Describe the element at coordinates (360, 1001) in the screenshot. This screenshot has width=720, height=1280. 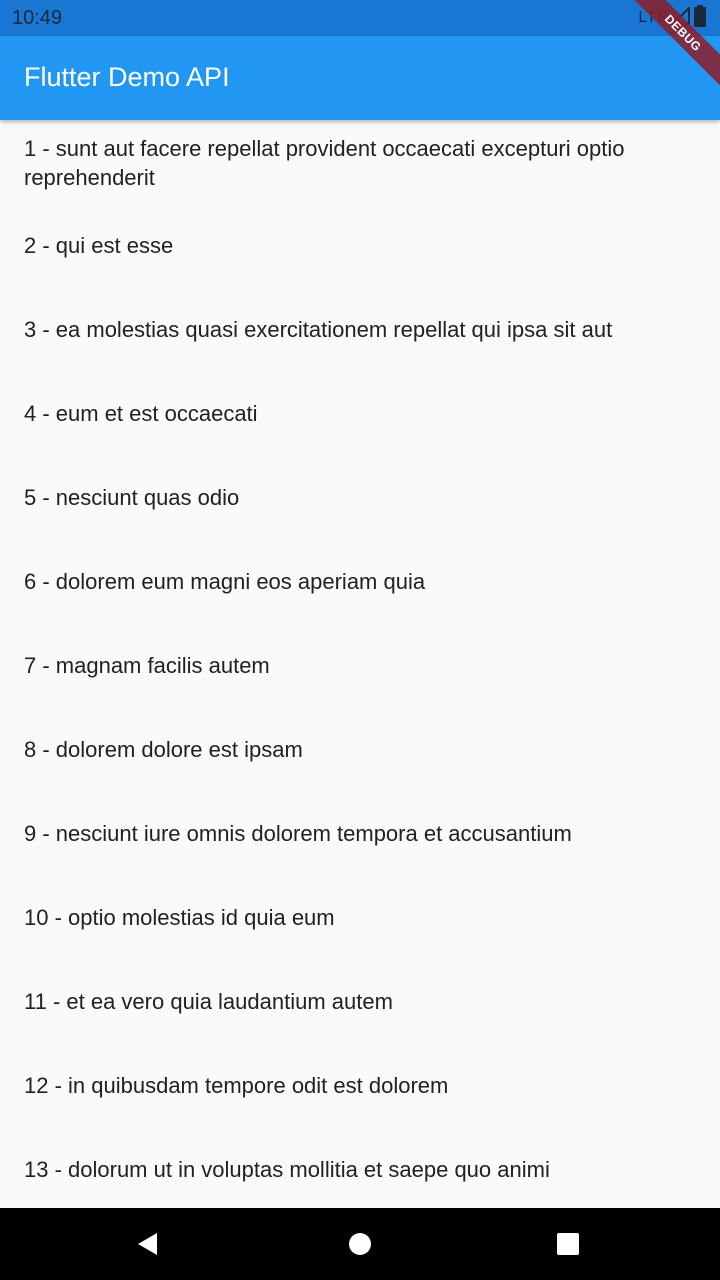
I see `list-item: 11 - et ea vero quia laudantium autem` at that location.